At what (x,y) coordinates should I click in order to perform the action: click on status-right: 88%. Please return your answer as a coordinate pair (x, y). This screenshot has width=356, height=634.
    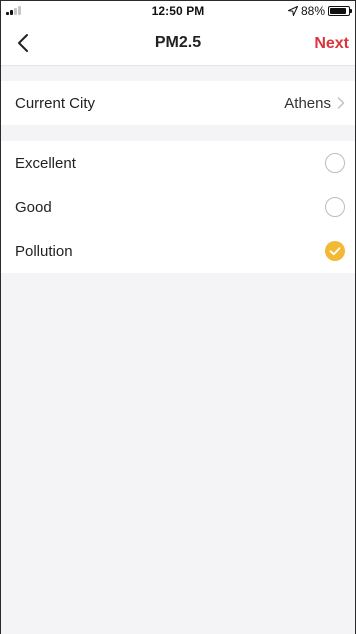
    Looking at the image, I should click on (319, 11).